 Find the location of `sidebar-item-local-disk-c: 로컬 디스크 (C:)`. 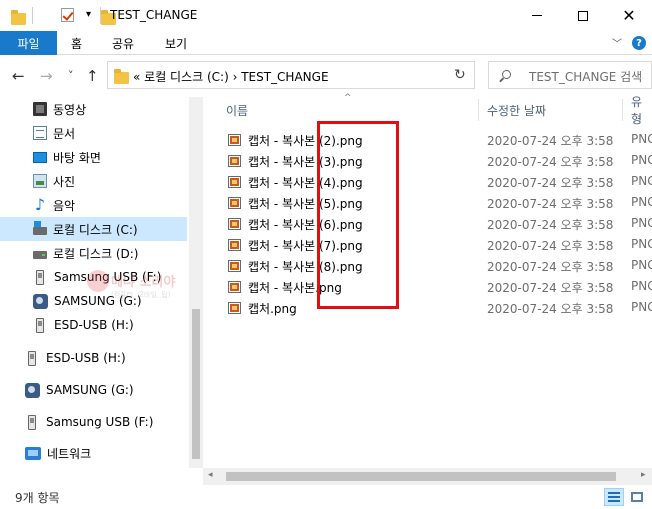

sidebar-item-local-disk-c: 로컬 디스크 (C:) is located at coordinates (93, 229).